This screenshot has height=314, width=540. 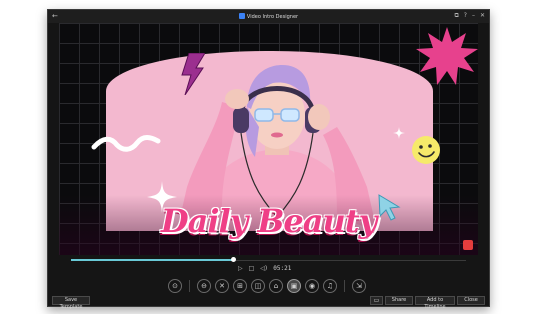 What do you see at coordinates (222, 286) in the screenshot?
I see `cut-icon: ✕` at bounding box center [222, 286].